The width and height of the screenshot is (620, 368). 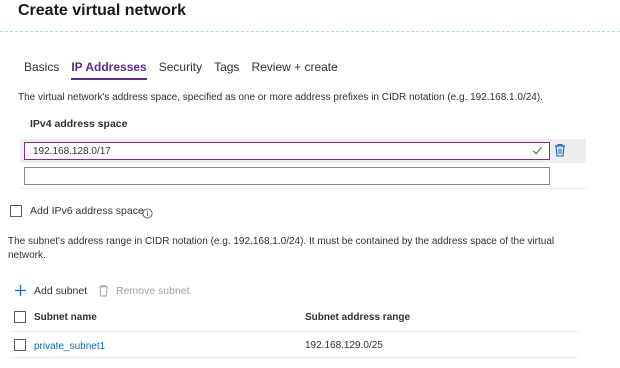 I want to click on ipv6-label: Add IPv6 address space, so click(x=87, y=211).